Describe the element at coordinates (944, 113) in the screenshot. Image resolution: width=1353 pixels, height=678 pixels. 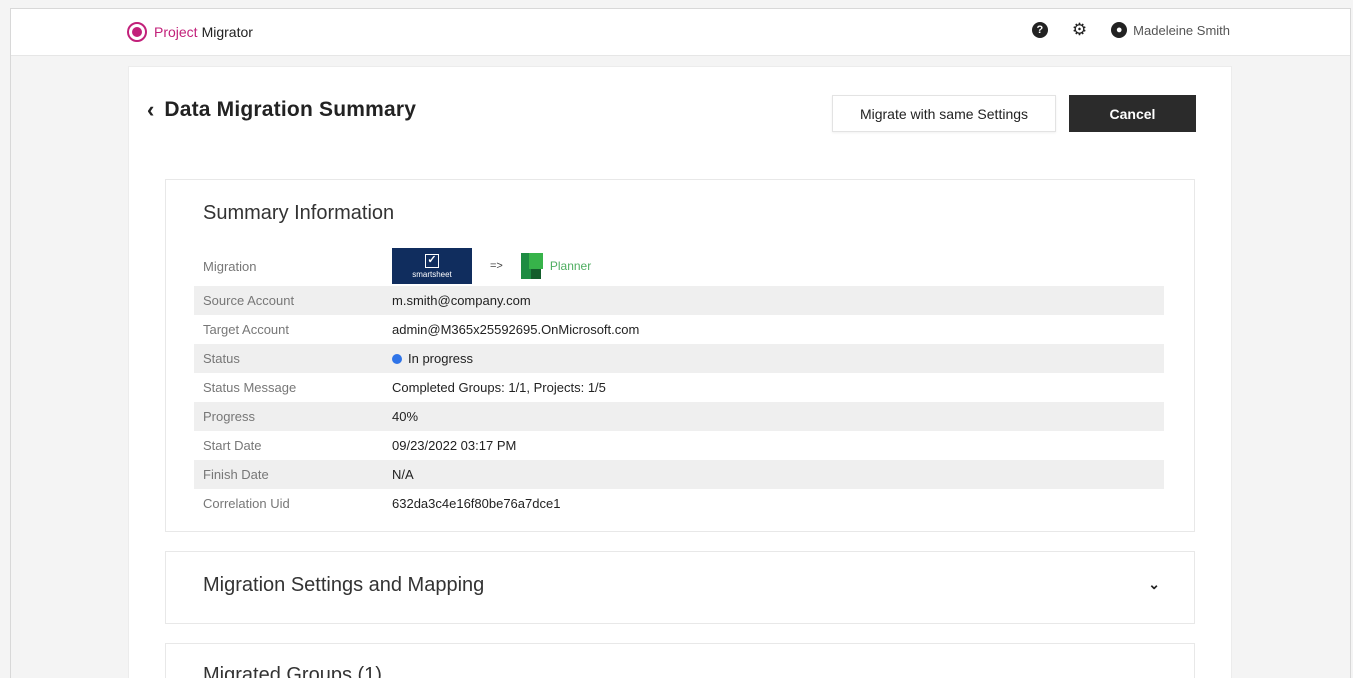
I see `migrate-with-same-settings-button: Migrate with same Settings` at that location.